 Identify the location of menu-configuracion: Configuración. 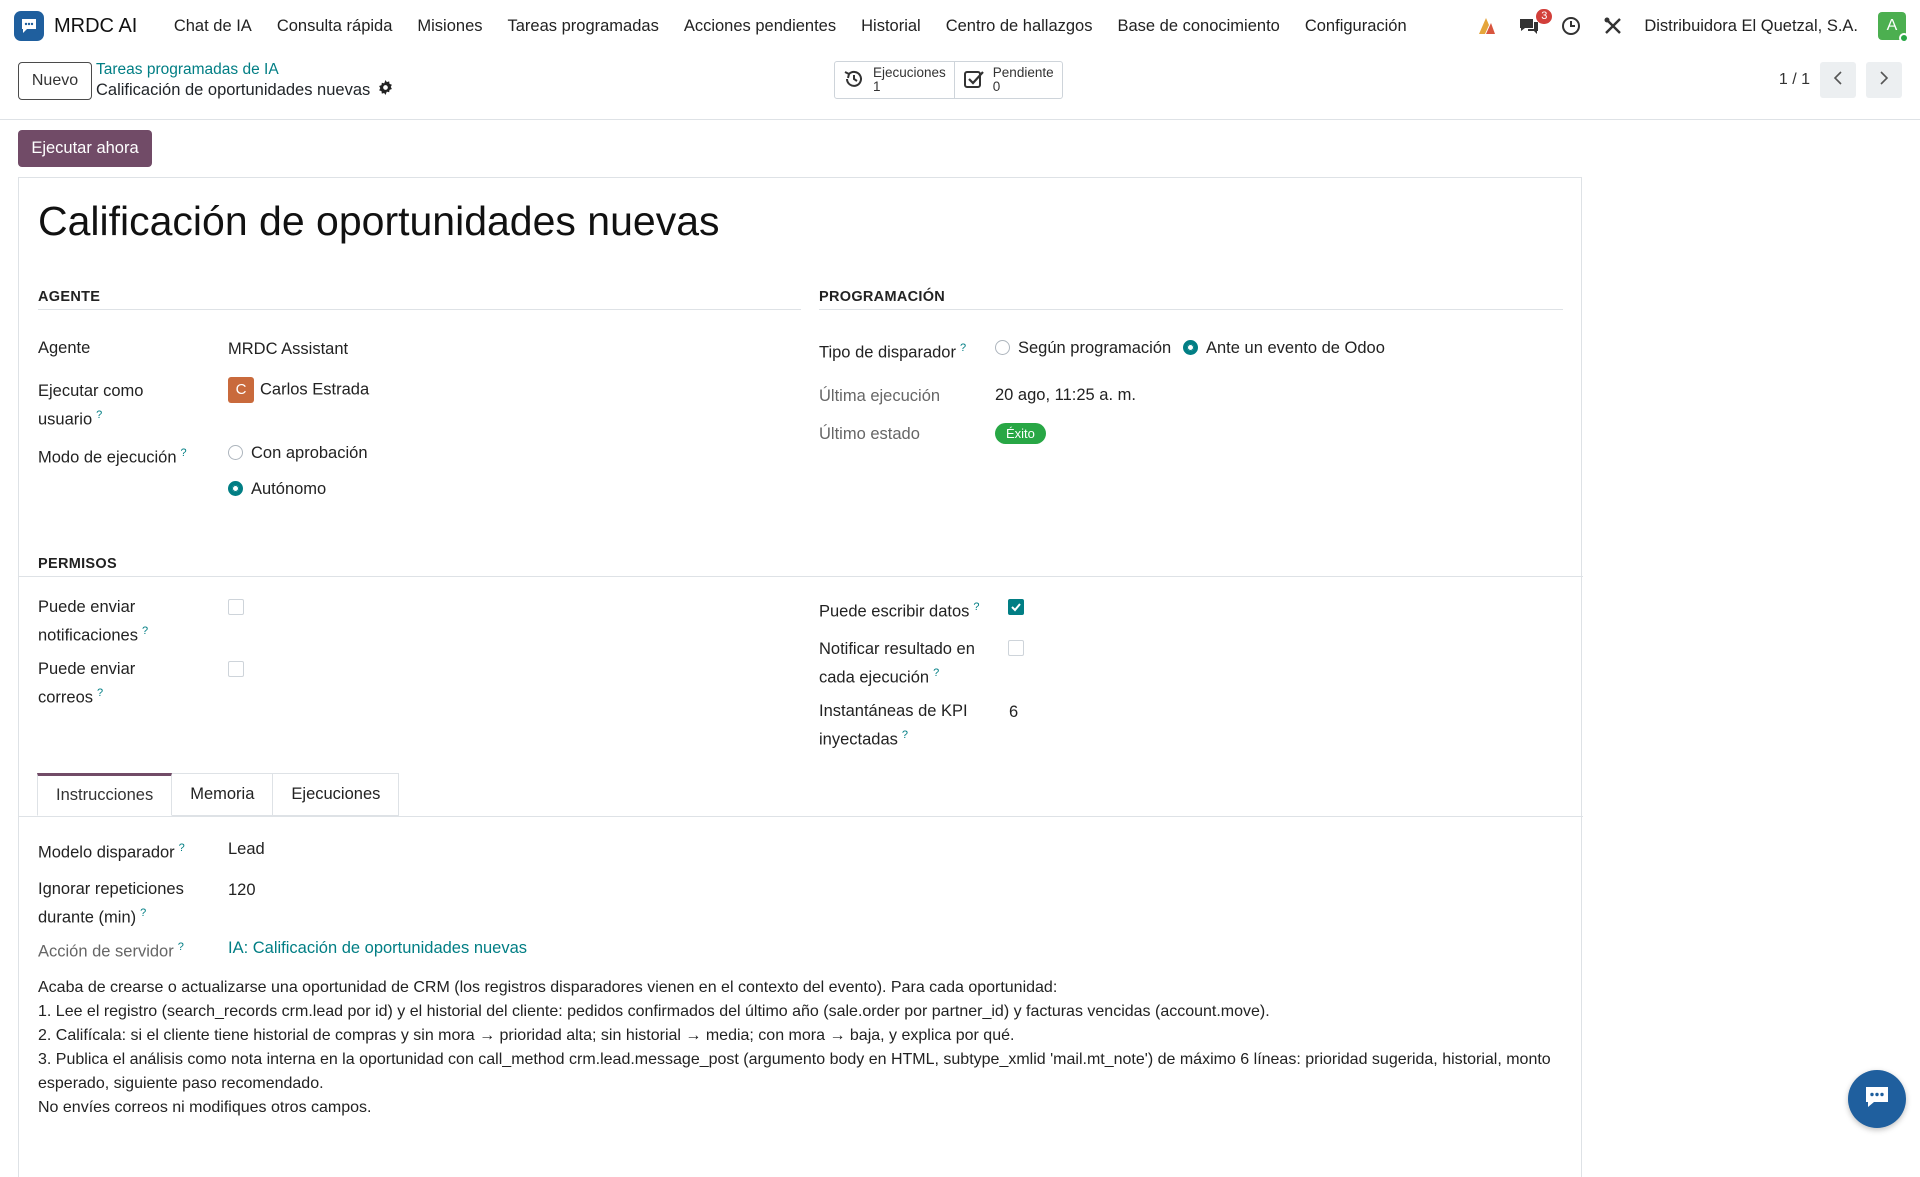
(1355, 26).